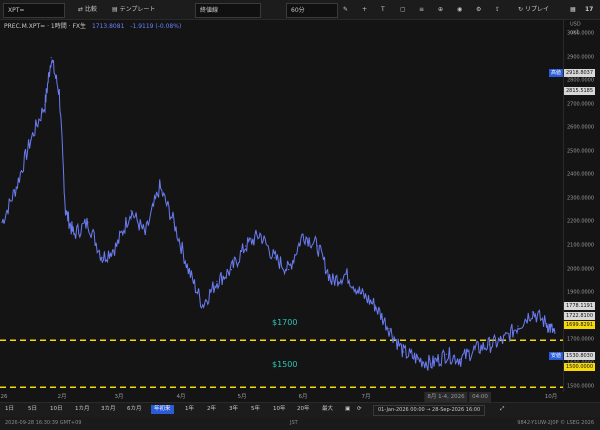 The image size is (600, 430). Describe the element at coordinates (81, 9) in the screenshot. I see `compare-icon: ⇄` at that location.